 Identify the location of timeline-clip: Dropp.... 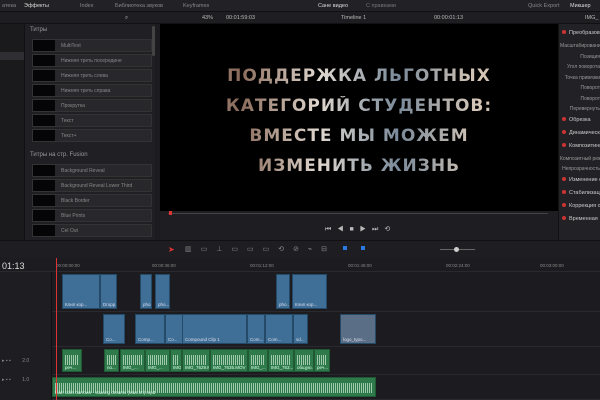
(108, 291).